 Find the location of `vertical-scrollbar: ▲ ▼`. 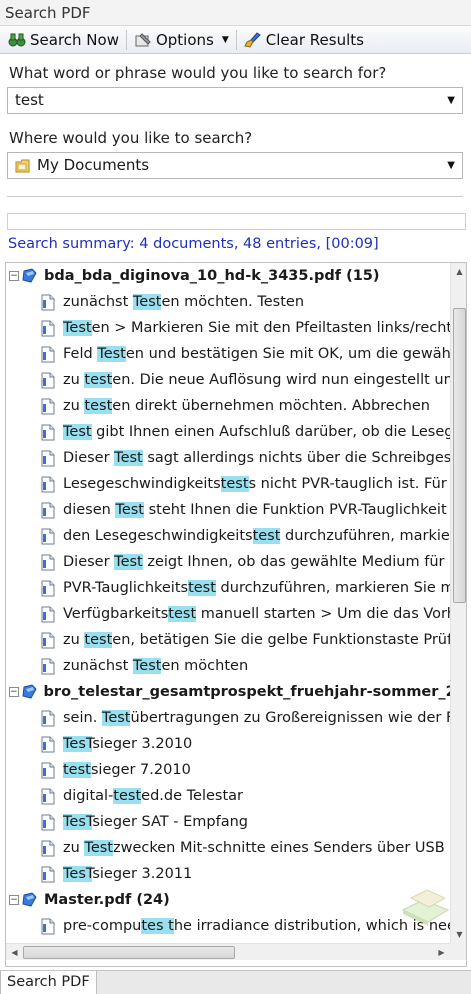

vertical-scrollbar: ▲ ▼ is located at coordinates (458, 603).